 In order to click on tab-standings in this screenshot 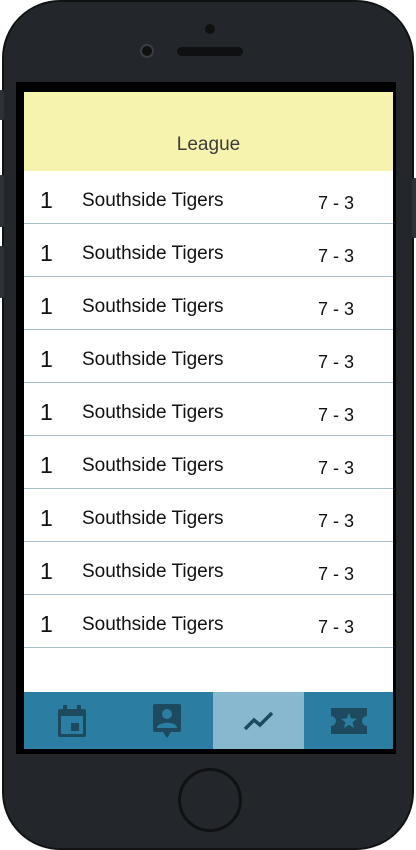, I will do `click(258, 720)`.